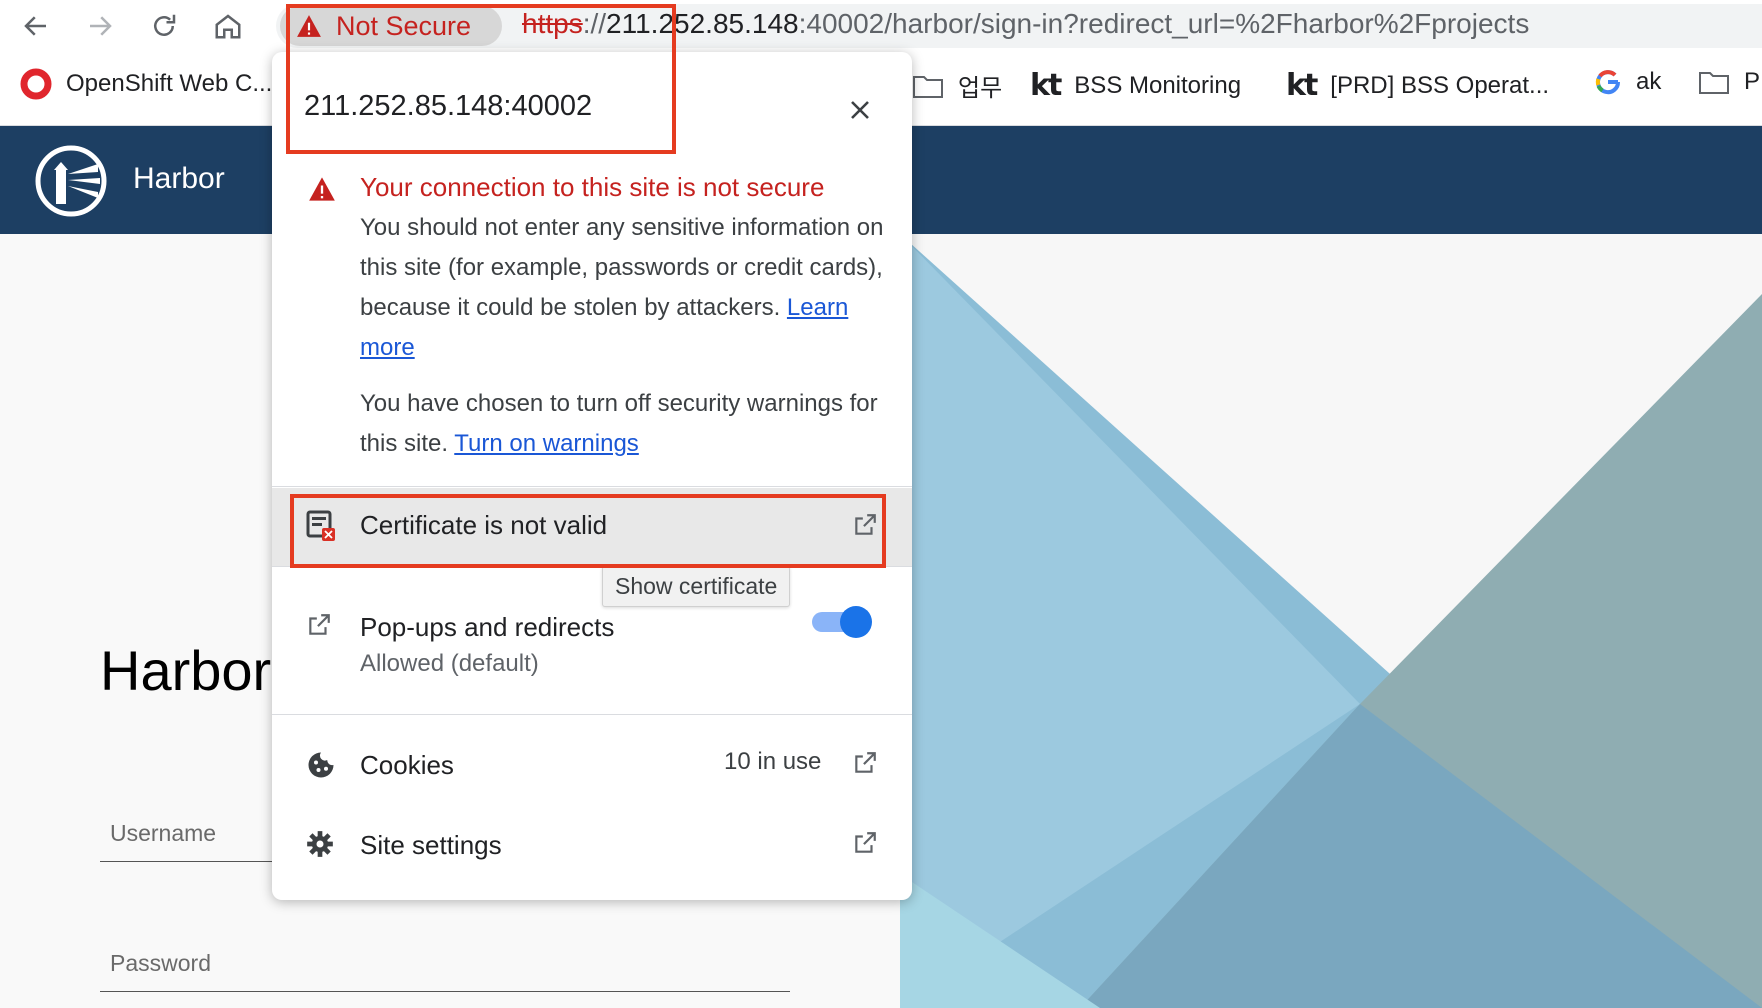 The width and height of the screenshot is (1762, 1008). I want to click on login-title: Harbor, so click(186, 670).